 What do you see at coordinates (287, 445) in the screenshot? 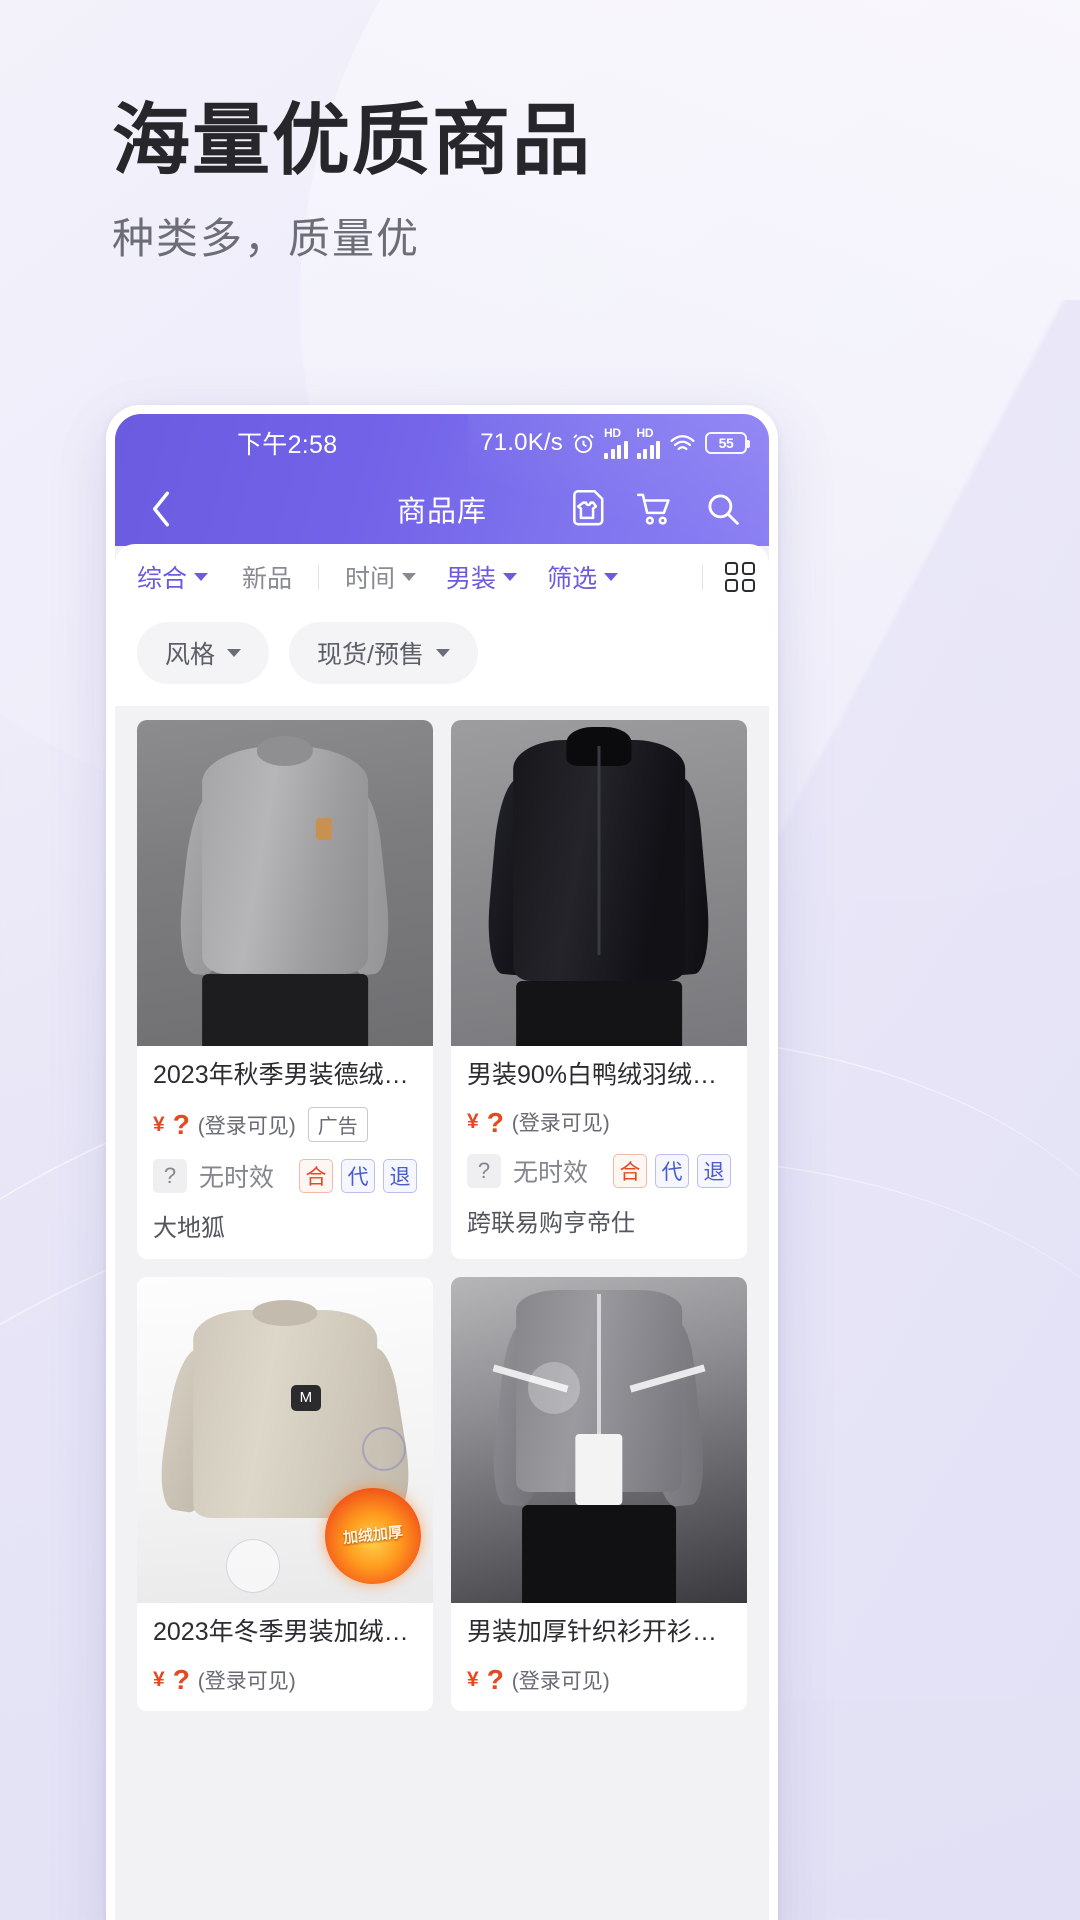
I see `status-time: 下午2:58` at bounding box center [287, 445].